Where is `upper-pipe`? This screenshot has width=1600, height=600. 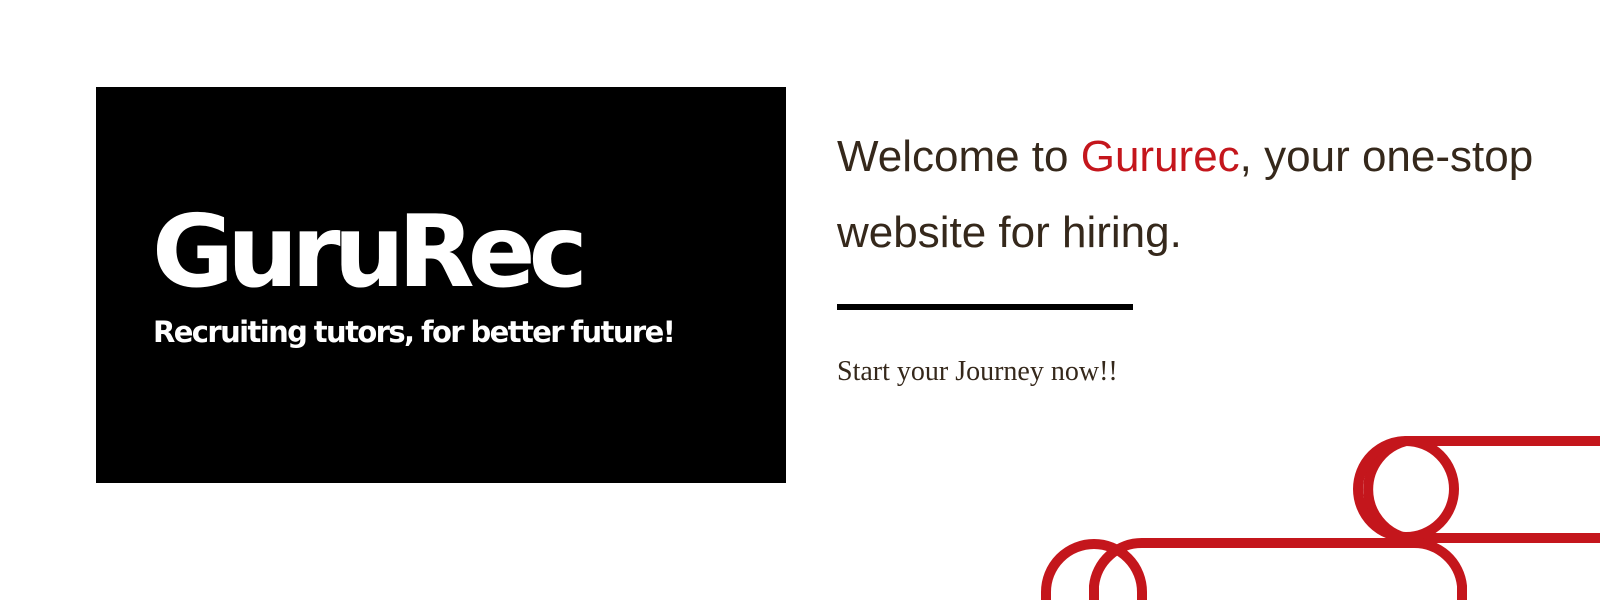
upper-pipe is located at coordinates (1481, 489).